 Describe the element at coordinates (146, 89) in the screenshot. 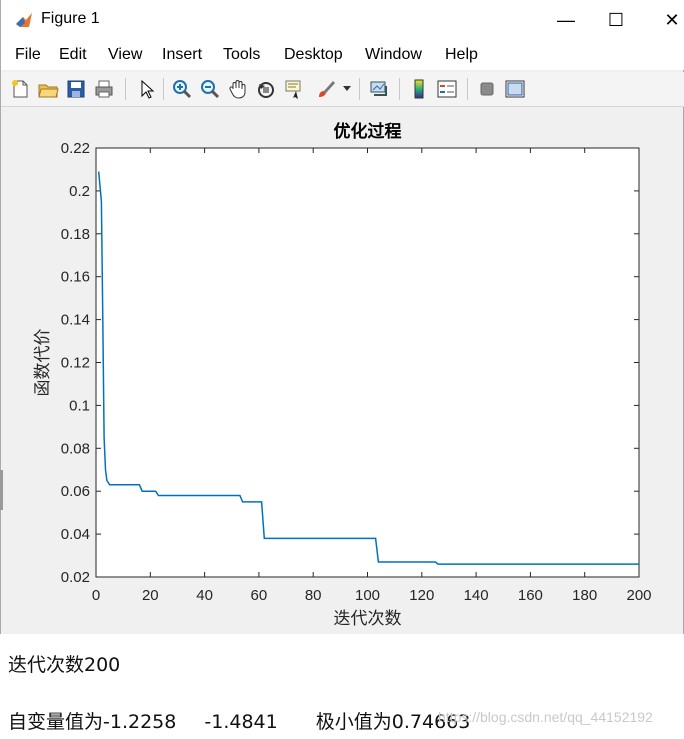

I see `pointer-icon` at that location.